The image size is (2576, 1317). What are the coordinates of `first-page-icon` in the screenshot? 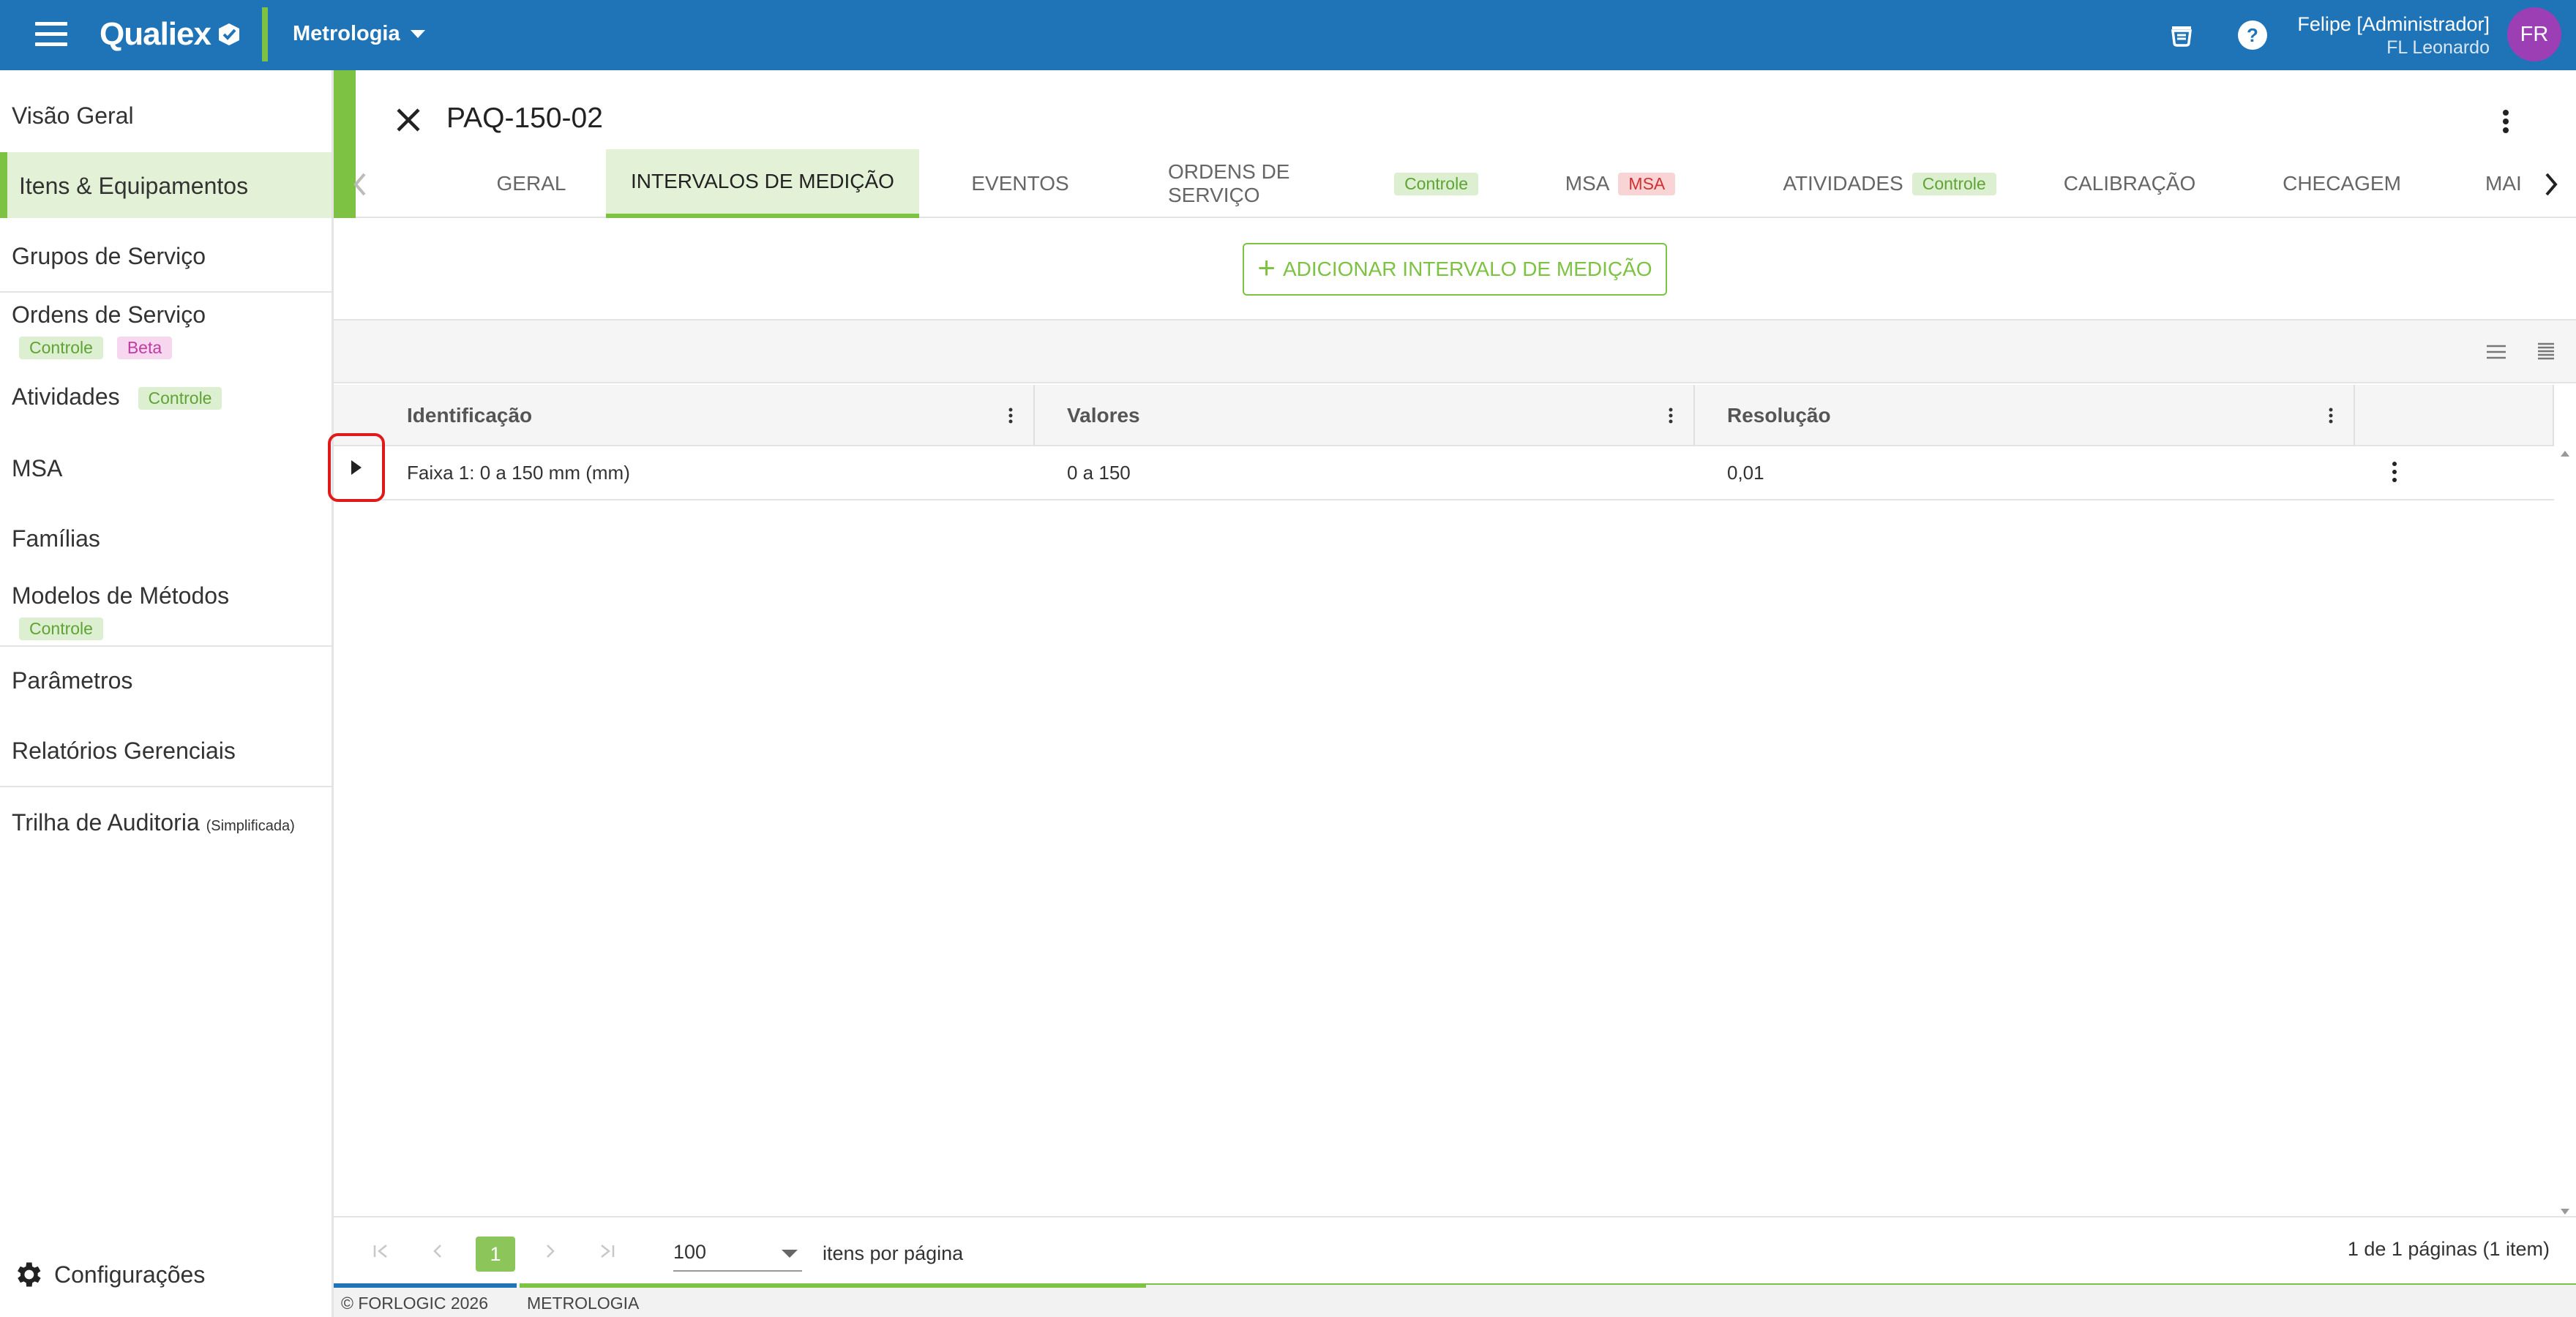 It's located at (380, 1251).